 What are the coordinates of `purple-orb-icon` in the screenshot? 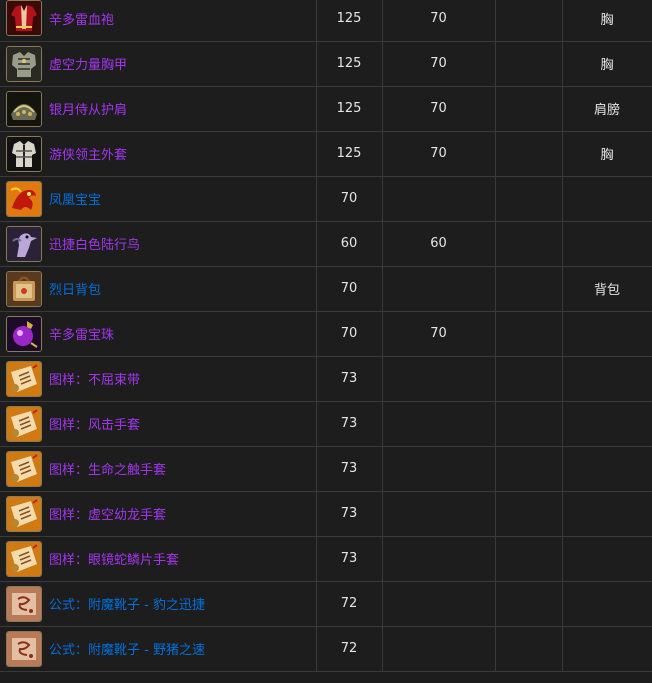 It's located at (24, 333).